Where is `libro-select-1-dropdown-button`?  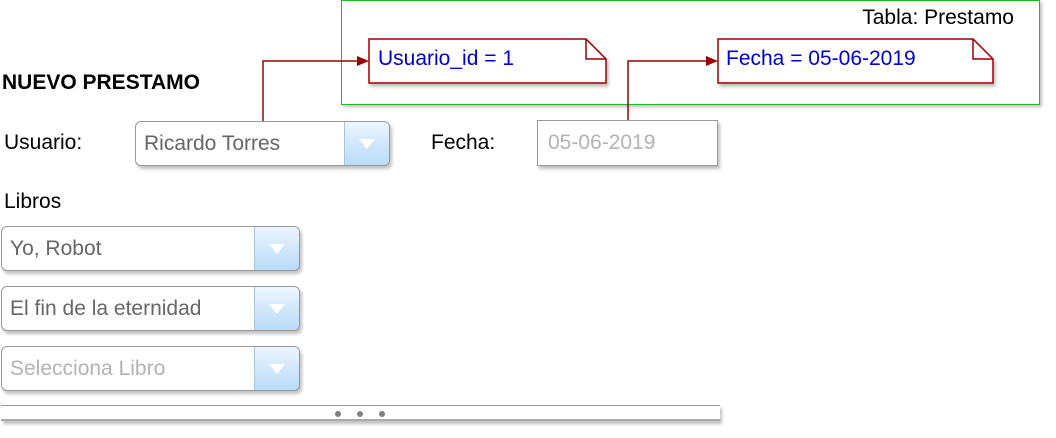
libro-select-1-dropdown-button is located at coordinates (276, 248).